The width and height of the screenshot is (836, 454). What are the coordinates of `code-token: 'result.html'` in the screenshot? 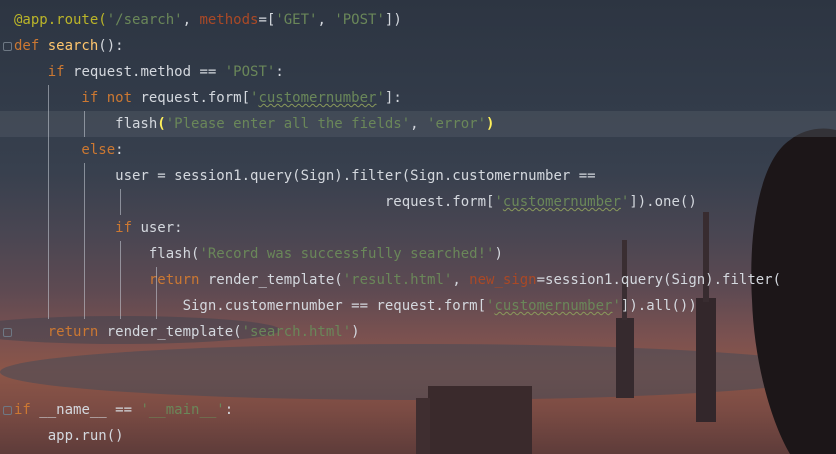 It's located at (397, 280).